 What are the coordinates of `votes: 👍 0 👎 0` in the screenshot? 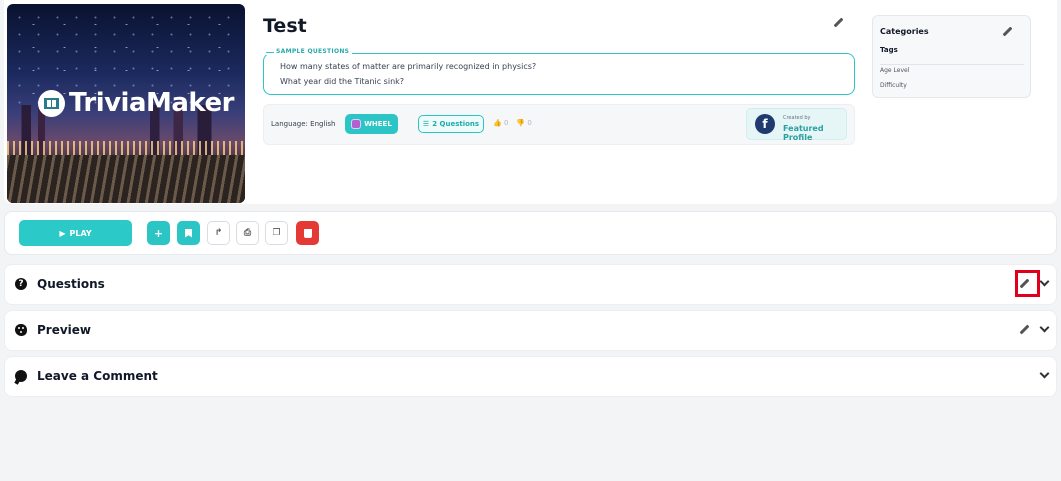 It's located at (512, 123).